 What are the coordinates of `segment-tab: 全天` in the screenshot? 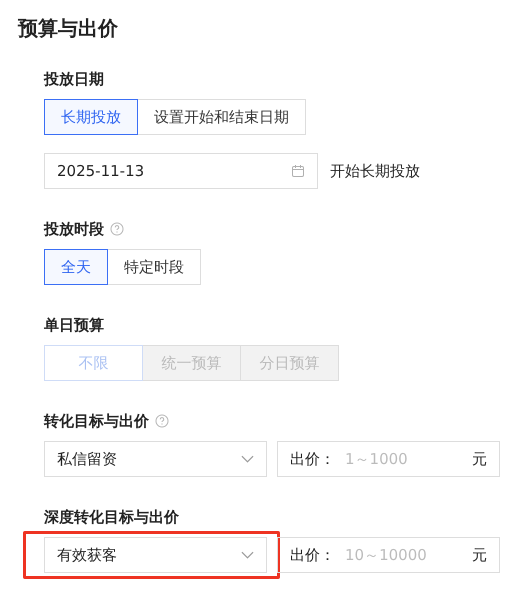 It's located at (76, 267).